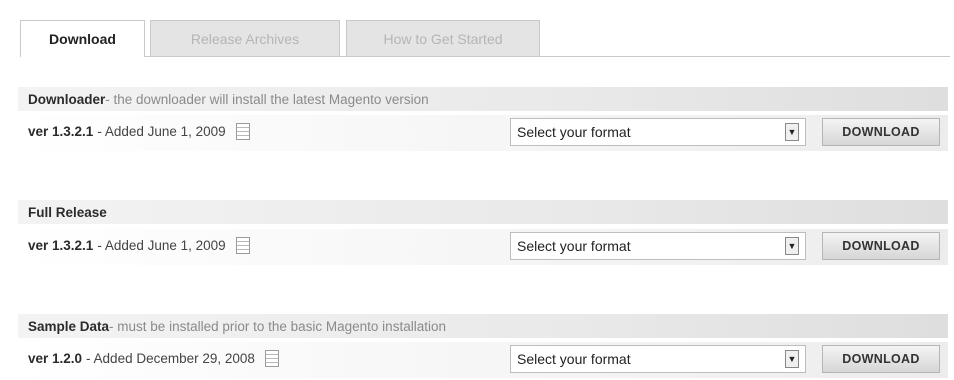 This screenshot has height=380, width=954. I want to click on version-label: ver 1.2.0, so click(55, 358).